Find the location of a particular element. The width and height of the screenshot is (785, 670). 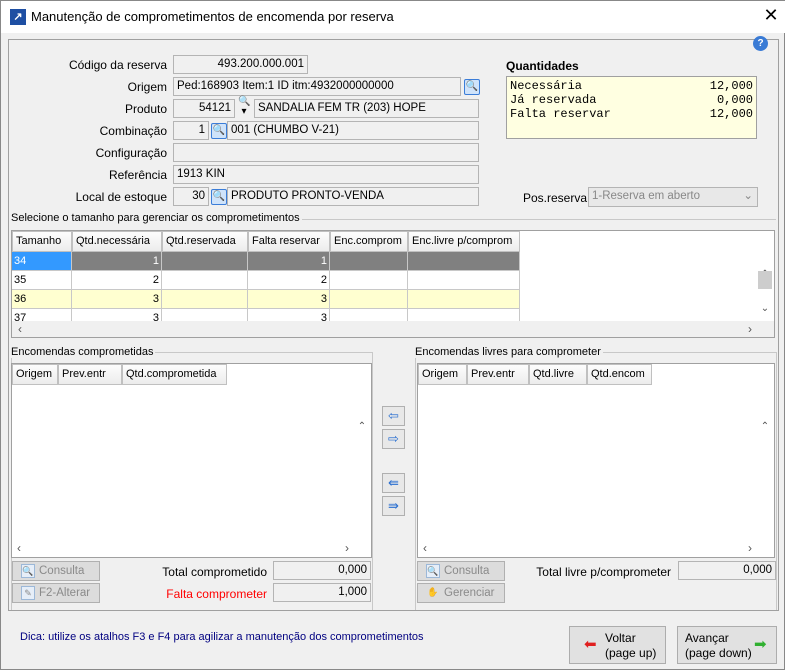

combinacao-search-icon: 🔍 is located at coordinates (219, 131).